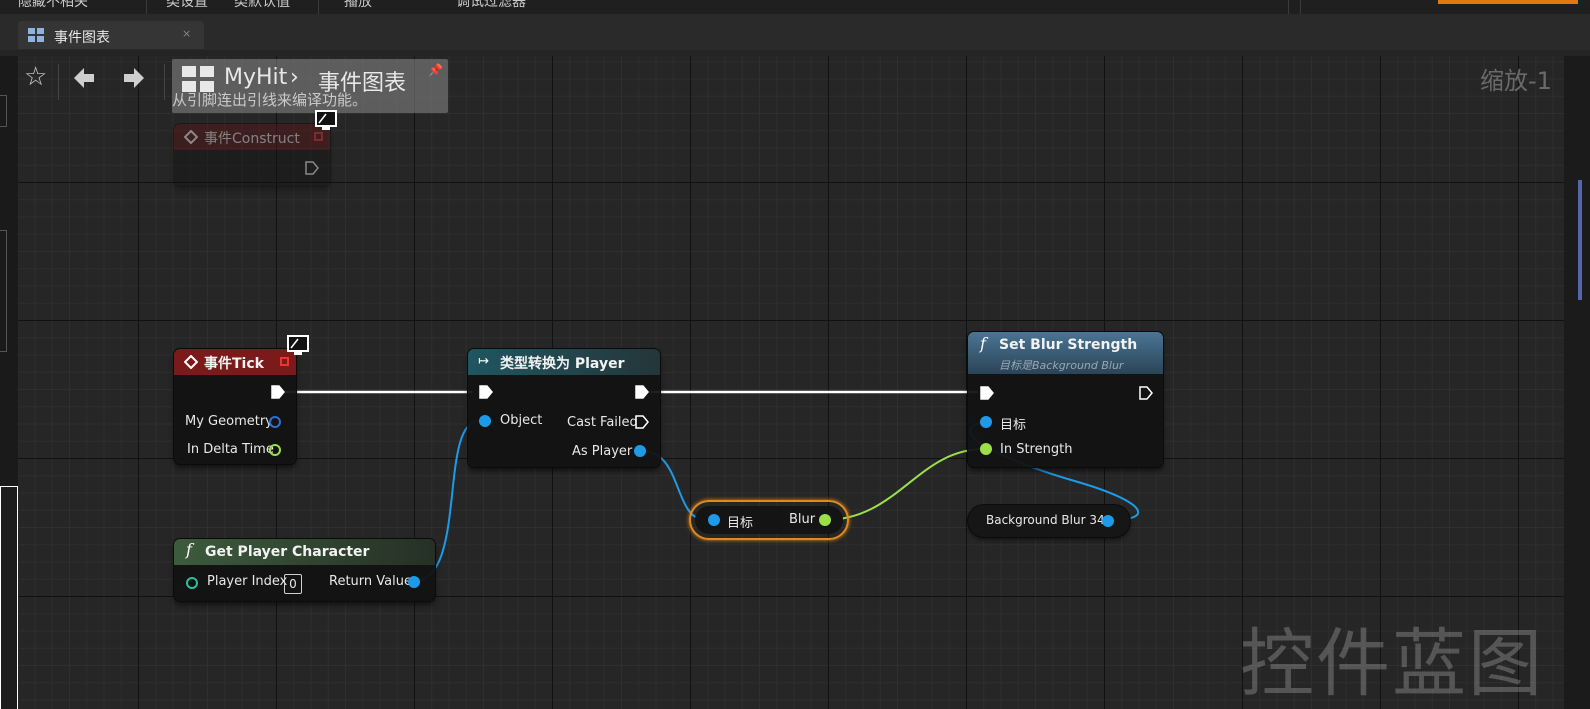 Image resolution: width=1590 pixels, height=709 pixels. I want to click on tab-close-icon: ×, so click(186, 33).